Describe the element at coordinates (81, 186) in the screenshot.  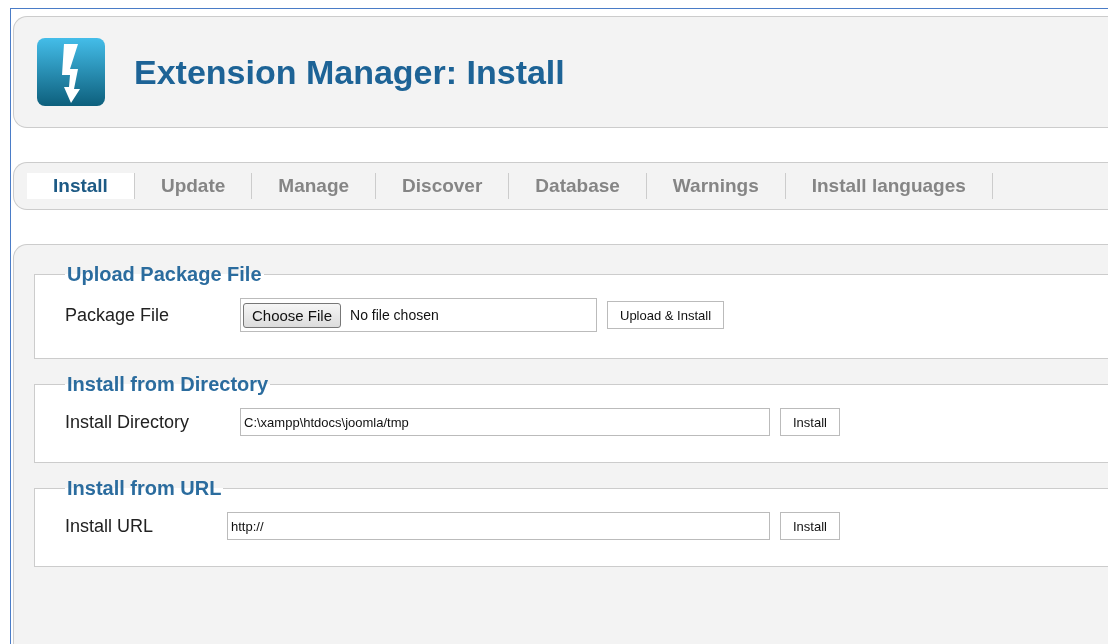
I see `tab: Install` at that location.